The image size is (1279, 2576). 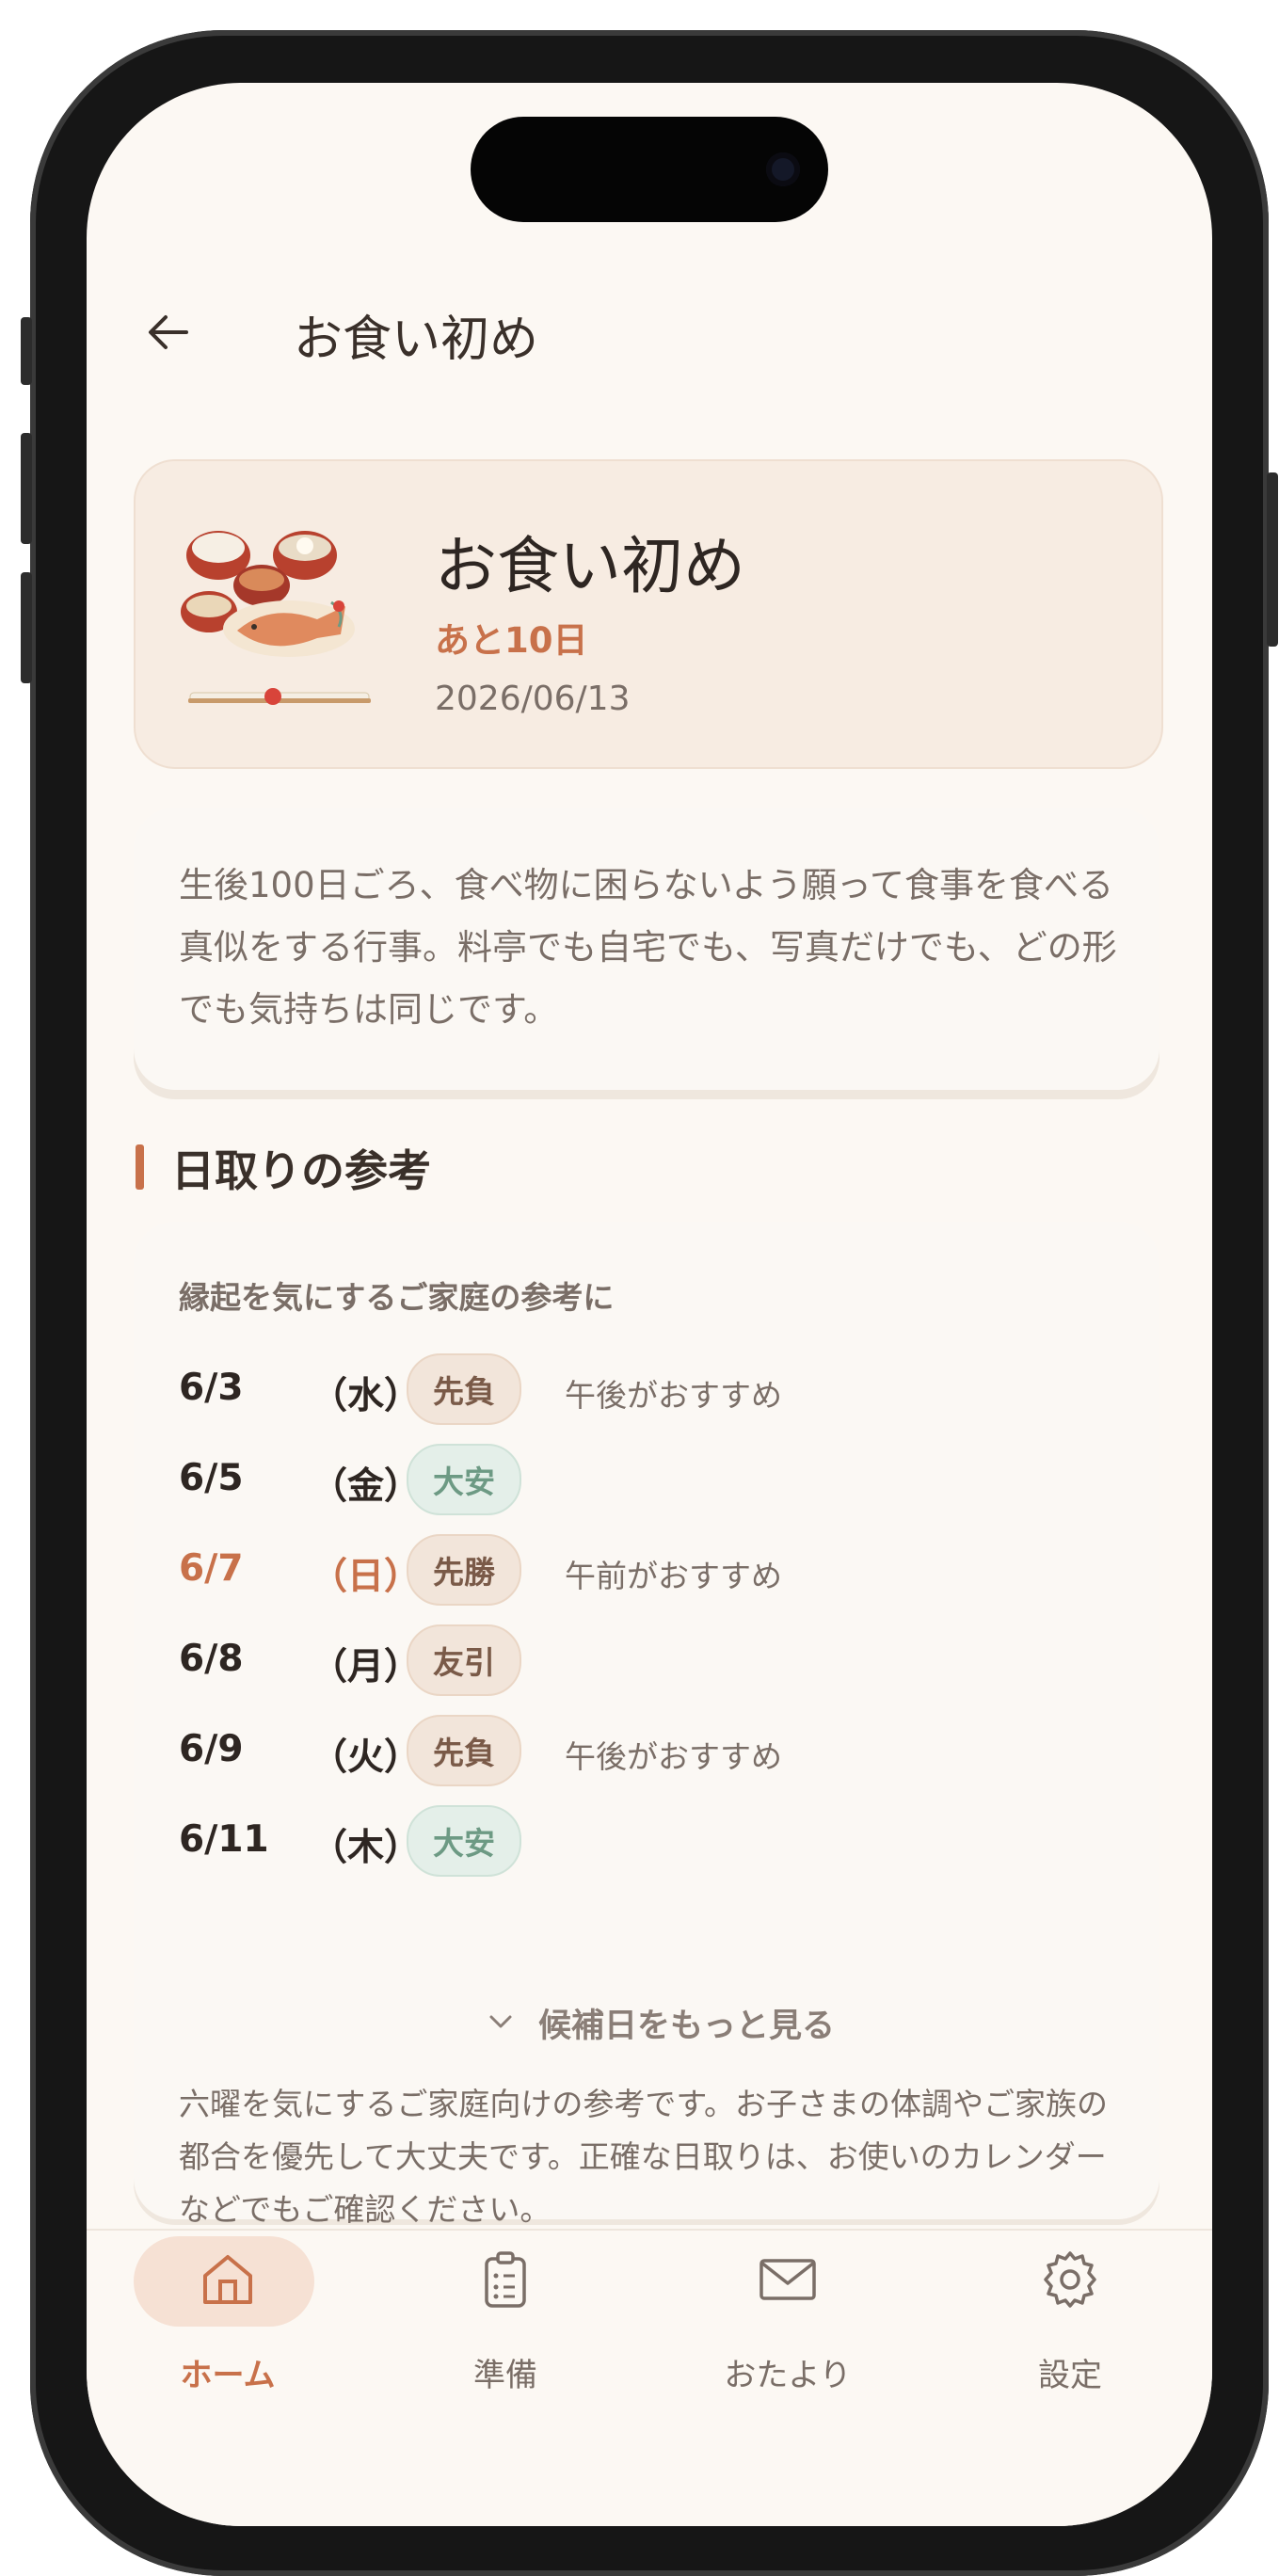 What do you see at coordinates (27, 488) in the screenshot?
I see `volume-up-button` at bounding box center [27, 488].